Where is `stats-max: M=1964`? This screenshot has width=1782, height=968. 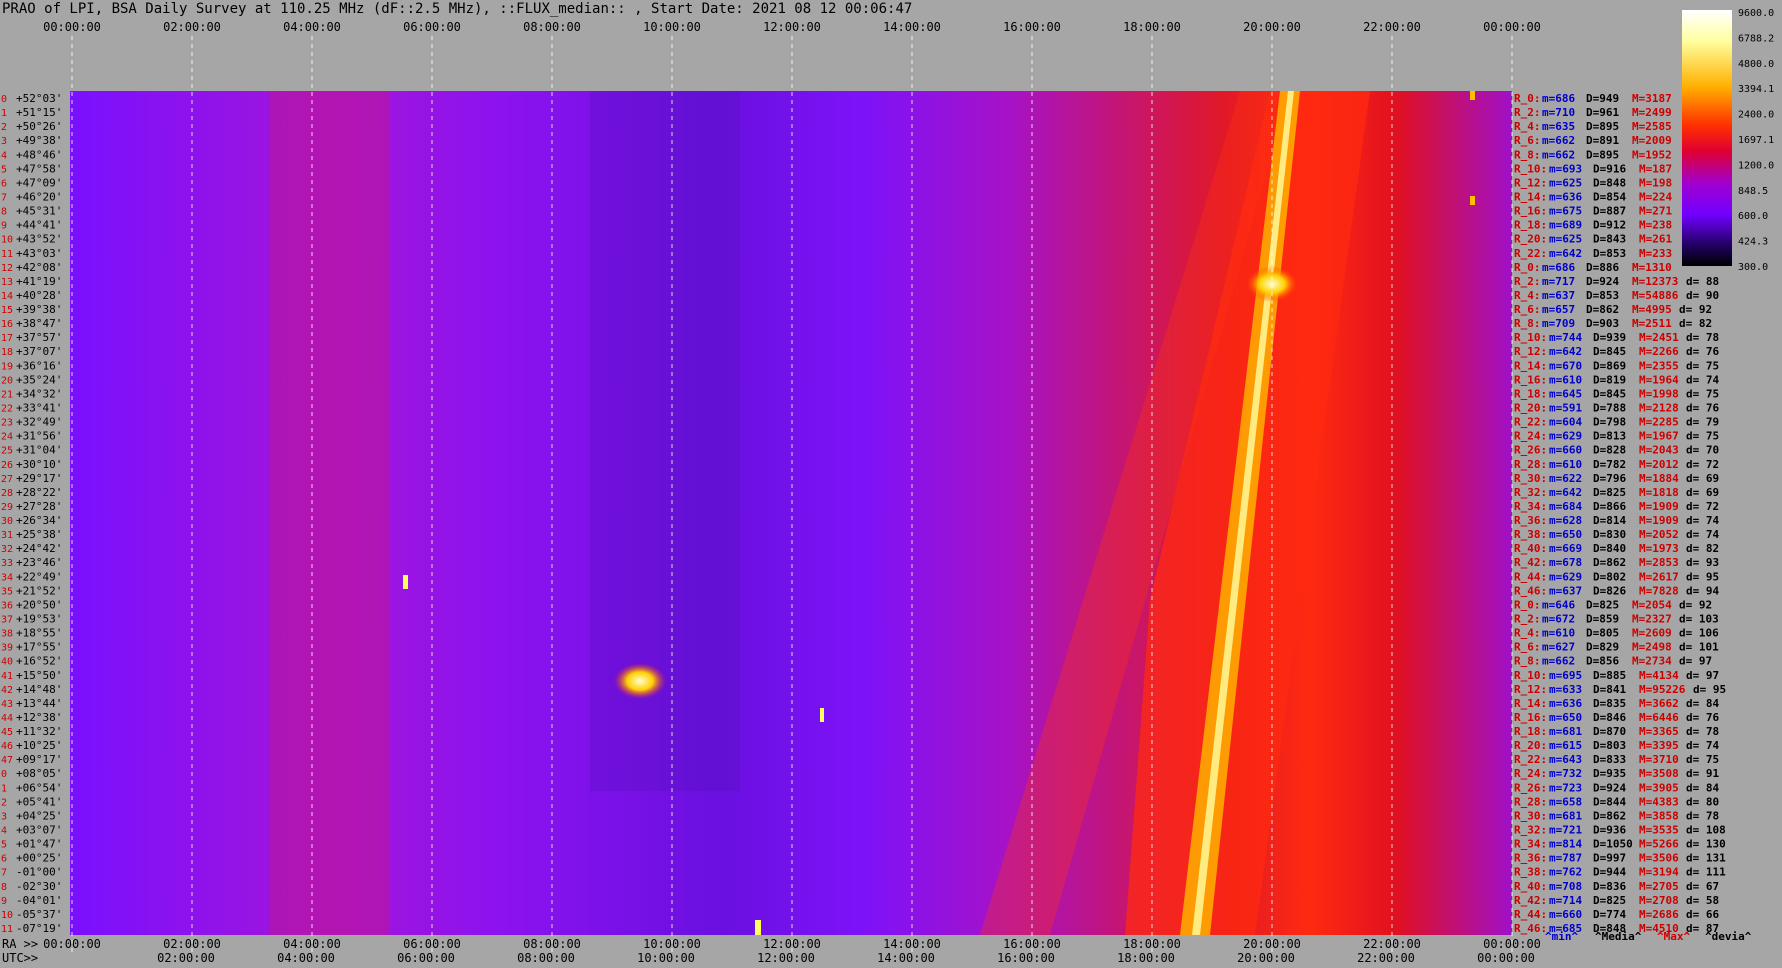 stats-max: M=1964 is located at coordinates (1659, 379).